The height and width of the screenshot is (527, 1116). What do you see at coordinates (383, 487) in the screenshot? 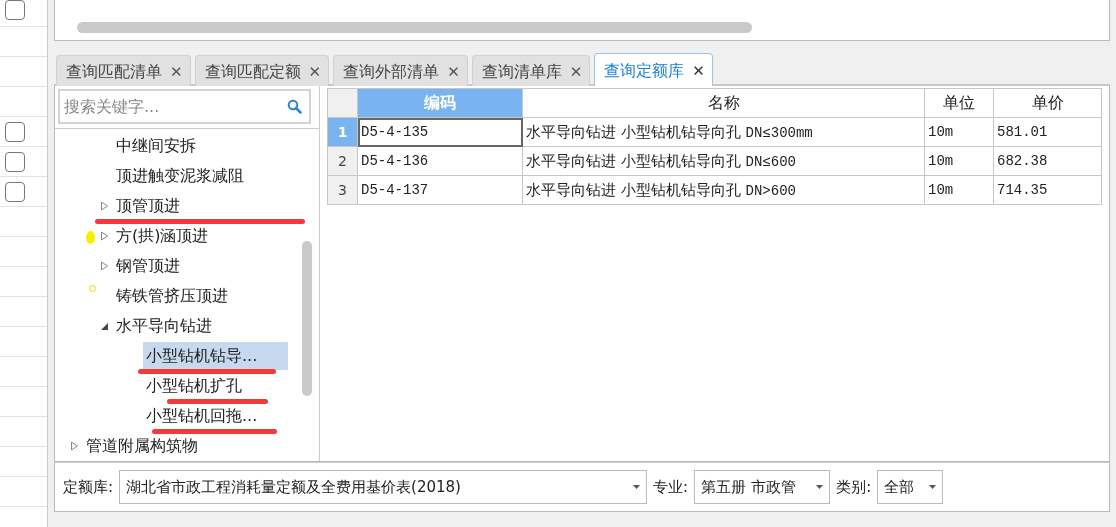
I see `dropdown: 湖北省市政工程消耗量定额及全费用基价表(2018)` at bounding box center [383, 487].